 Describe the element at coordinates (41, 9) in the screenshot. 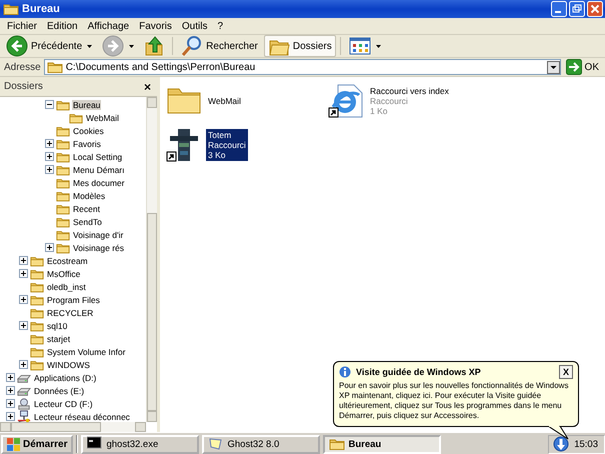

I see `window-title: Bureau` at that location.